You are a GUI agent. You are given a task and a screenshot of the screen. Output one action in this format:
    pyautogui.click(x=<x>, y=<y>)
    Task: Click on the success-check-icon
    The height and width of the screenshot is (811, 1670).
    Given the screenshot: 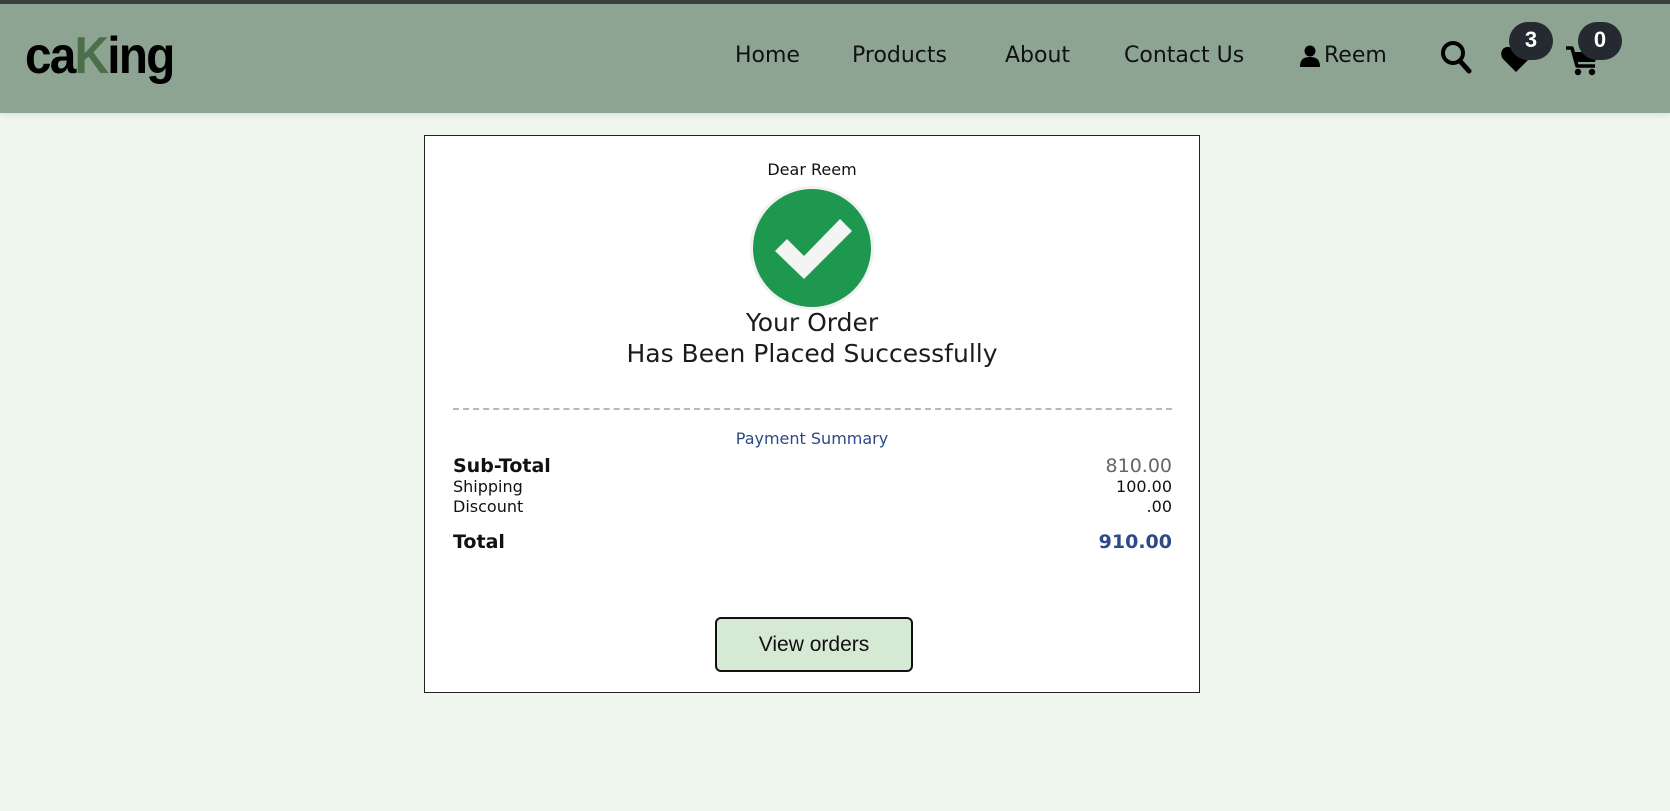 What is the action you would take?
    pyautogui.click(x=812, y=248)
    